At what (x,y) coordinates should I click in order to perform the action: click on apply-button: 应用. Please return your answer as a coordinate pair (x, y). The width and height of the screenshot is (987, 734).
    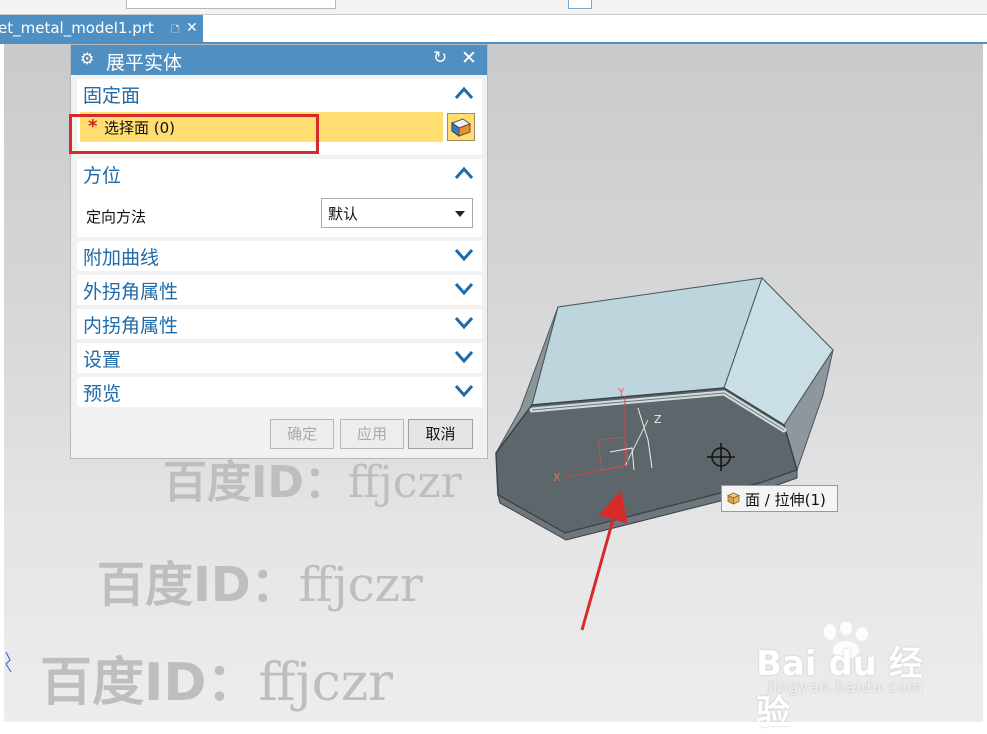
    Looking at the image, I should click on (372, 434).